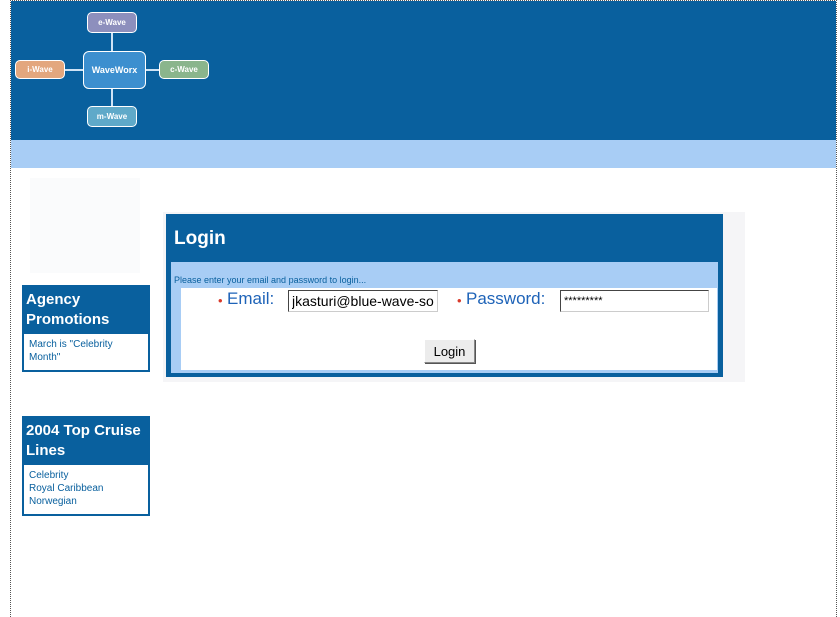 The height and width of the screenshot is (617, 840). I want to click on password-field, so click(634, 301).